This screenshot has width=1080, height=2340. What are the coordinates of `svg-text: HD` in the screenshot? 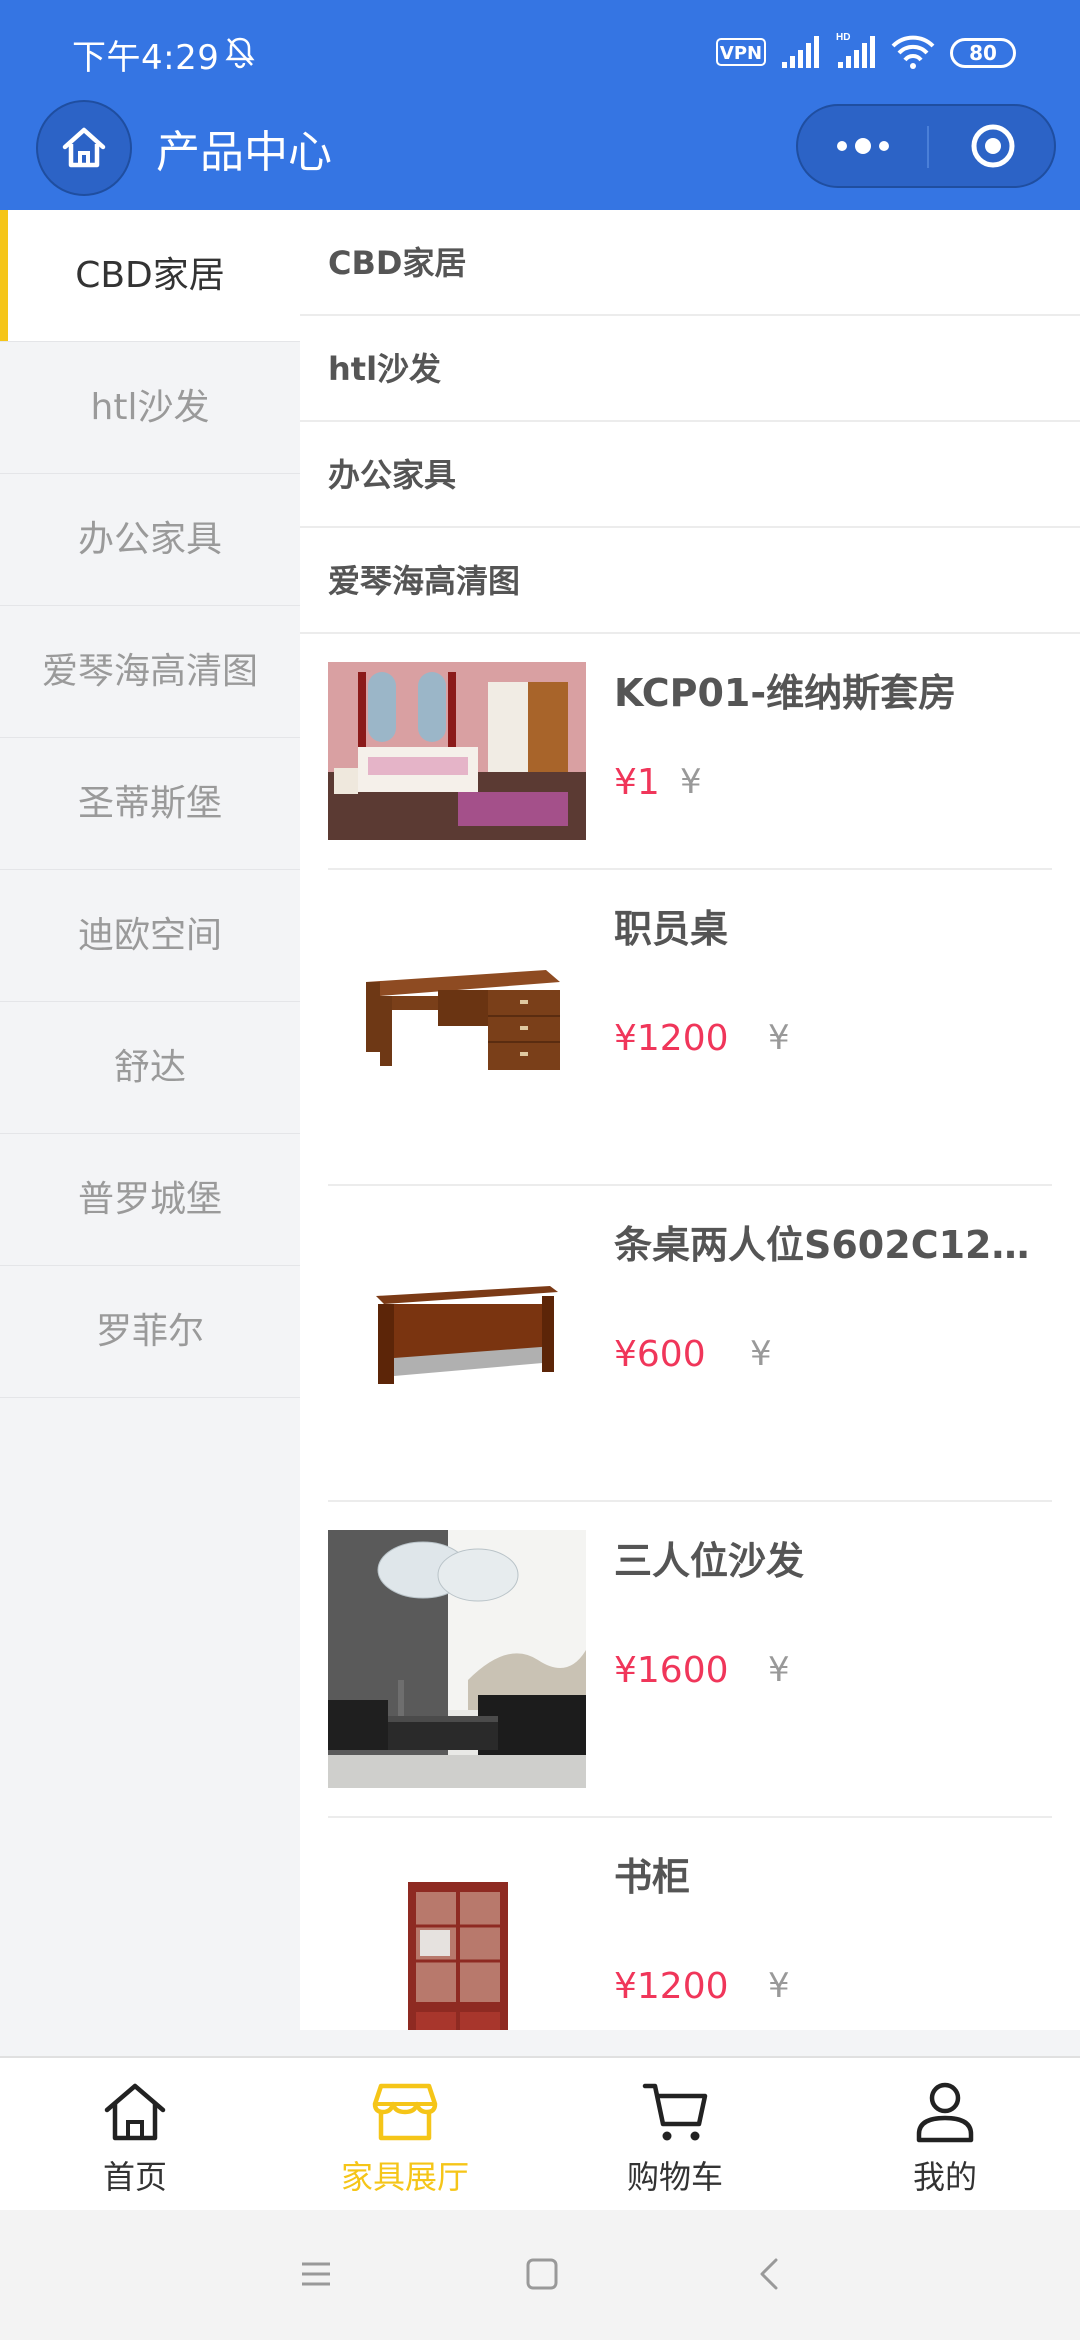 It's located at (843, 37).